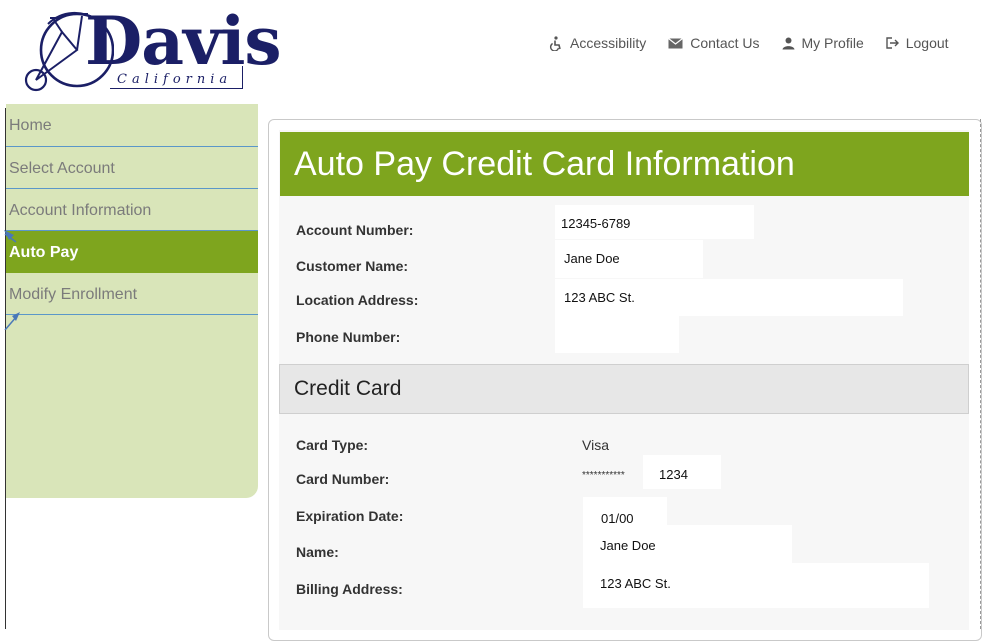 Image resolution: width=982 pixels, height=641 pixels. What do you see at coordinates (725, 43) in the screenshot?
I see `contact-us-label: Contact Us` at bounding box center [725, 43].